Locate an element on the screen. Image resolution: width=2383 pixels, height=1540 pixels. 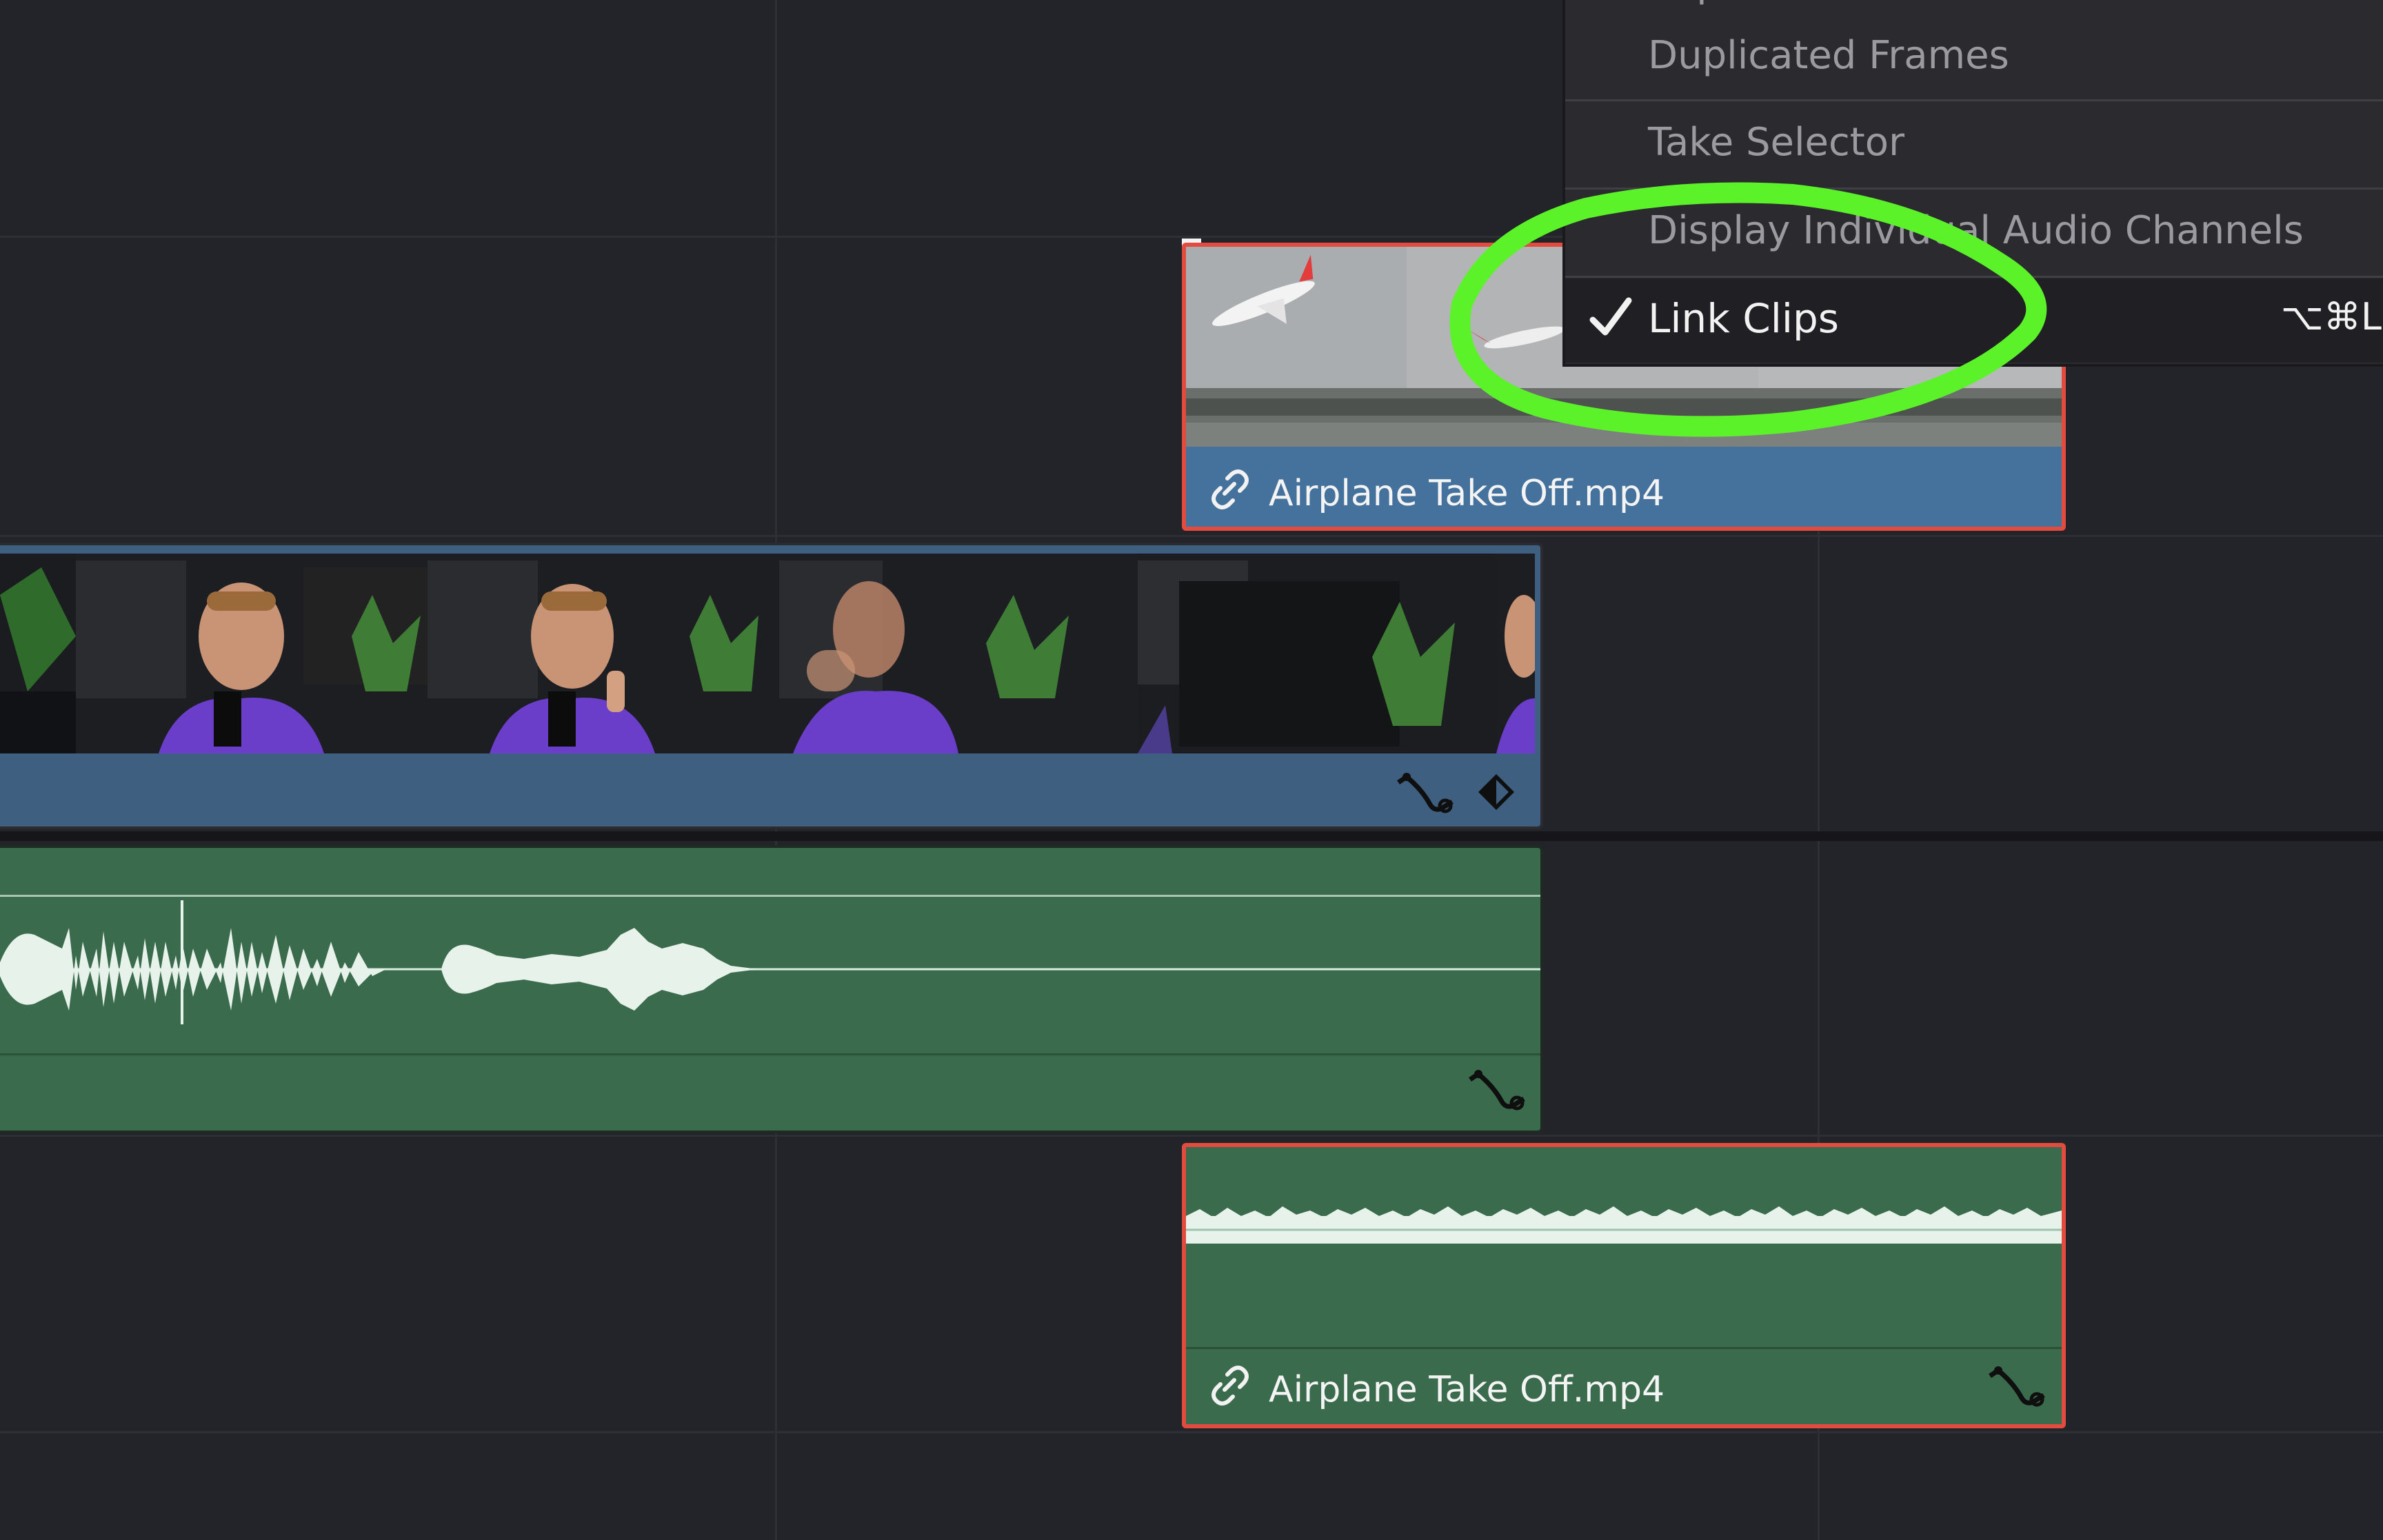
video-audio-separator is located at coordinates (1191, 836).